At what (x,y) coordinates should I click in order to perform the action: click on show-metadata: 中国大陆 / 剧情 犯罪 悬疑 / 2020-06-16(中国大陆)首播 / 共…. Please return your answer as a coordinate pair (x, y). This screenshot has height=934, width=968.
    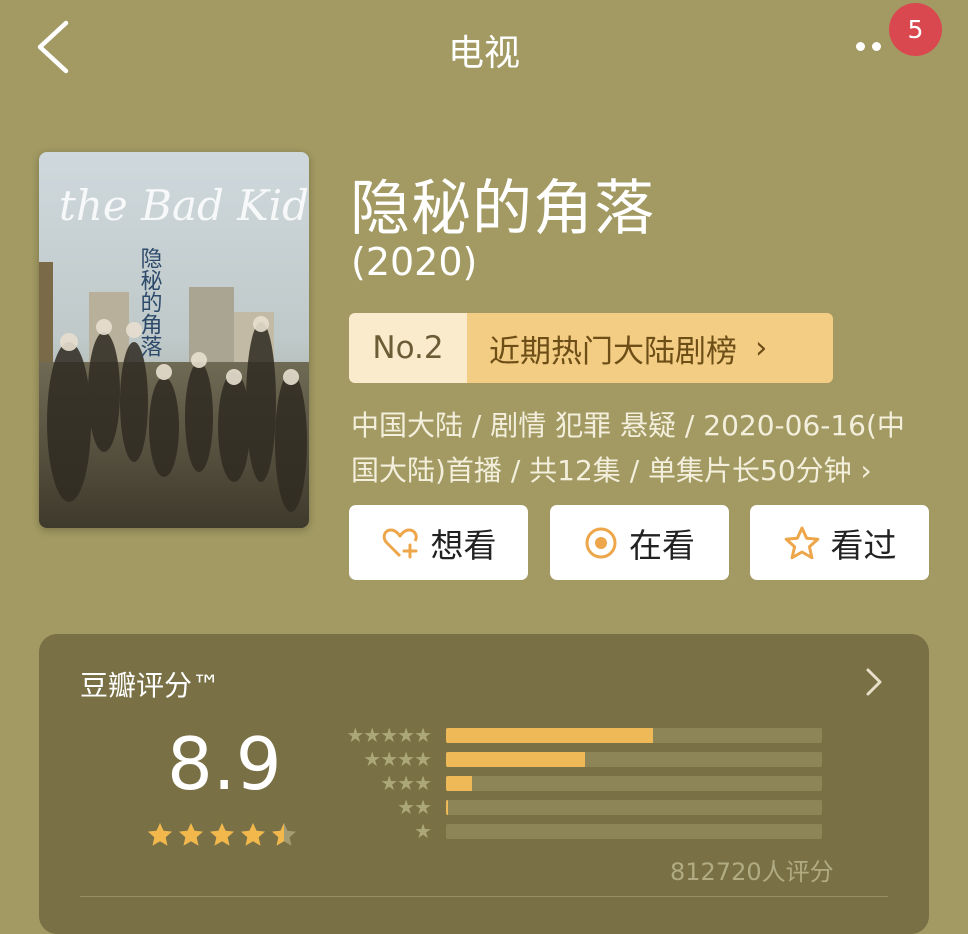
    Looking at the image, I should click on (633, 448).